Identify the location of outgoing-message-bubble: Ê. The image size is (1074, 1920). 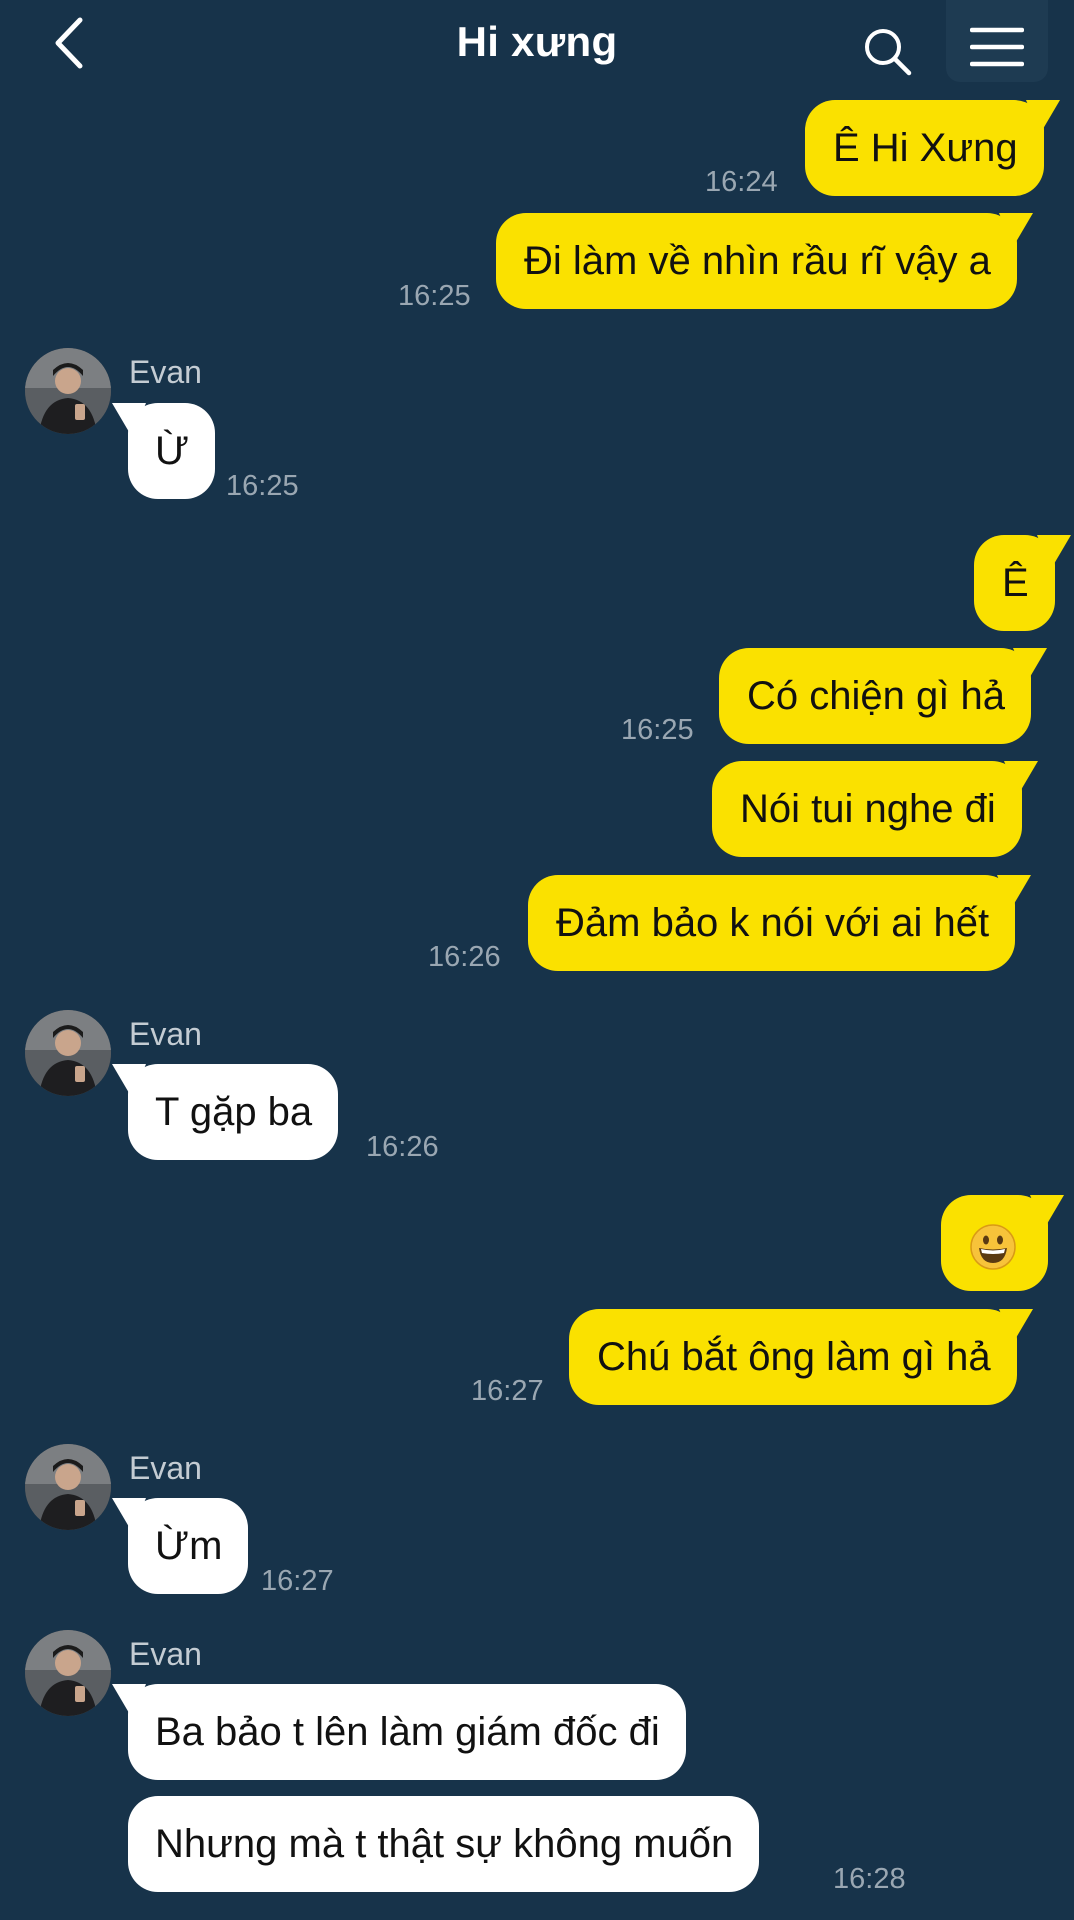
(1022, 583).